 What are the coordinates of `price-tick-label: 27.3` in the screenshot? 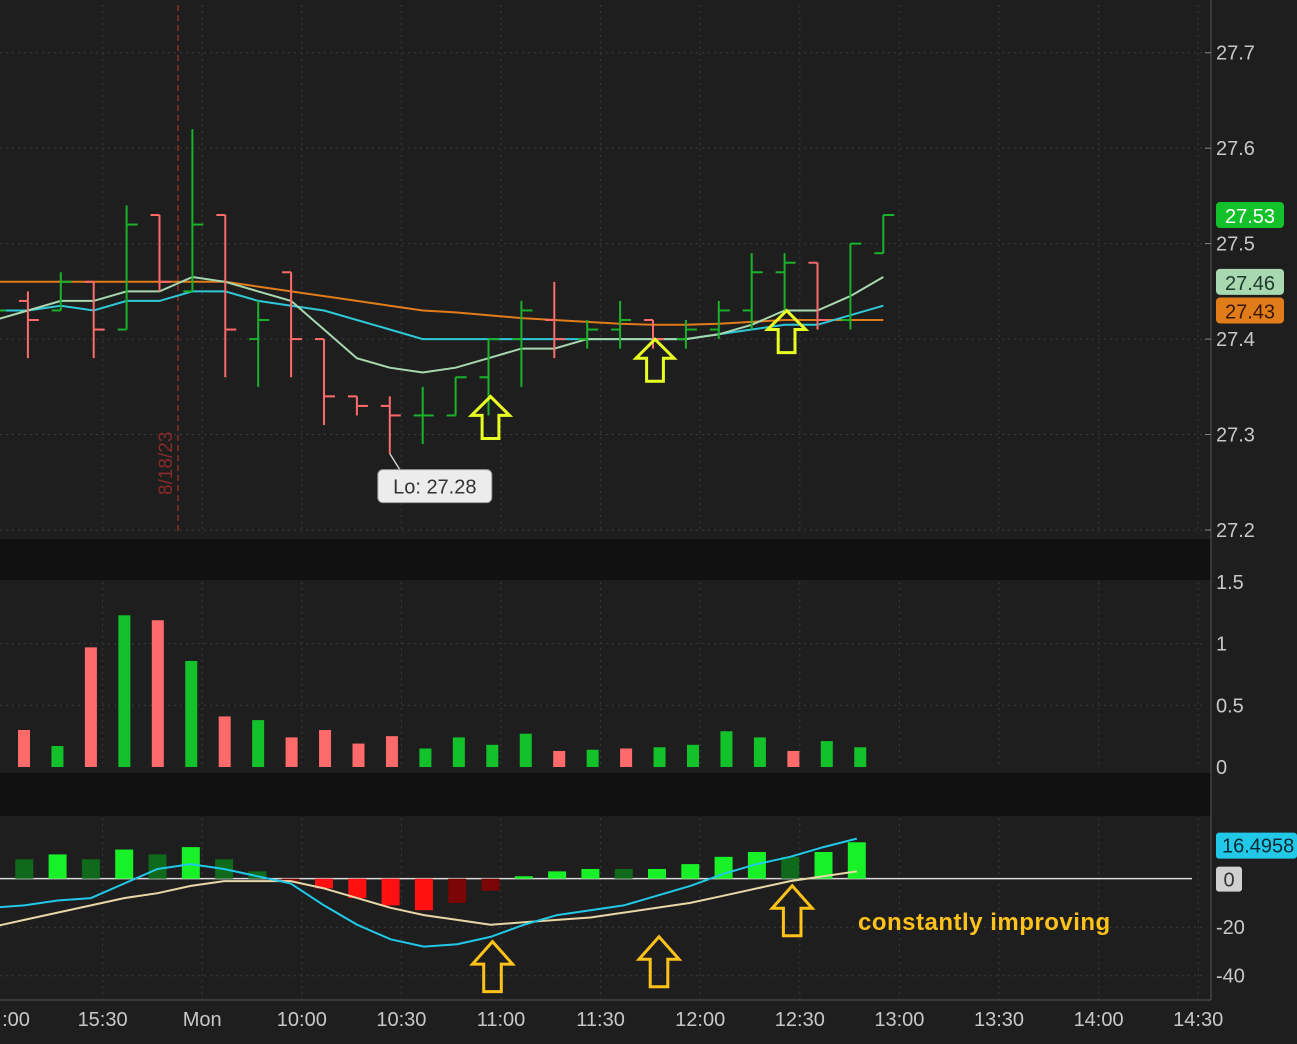 It's located at (1235, 436).